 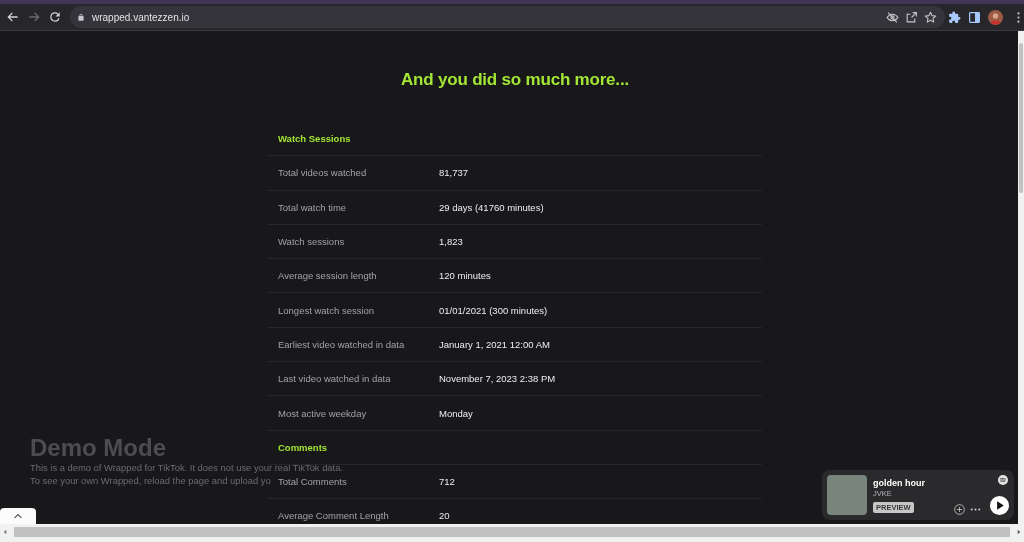 I want to click on add-circle-icon, so click(x=959, y=509).